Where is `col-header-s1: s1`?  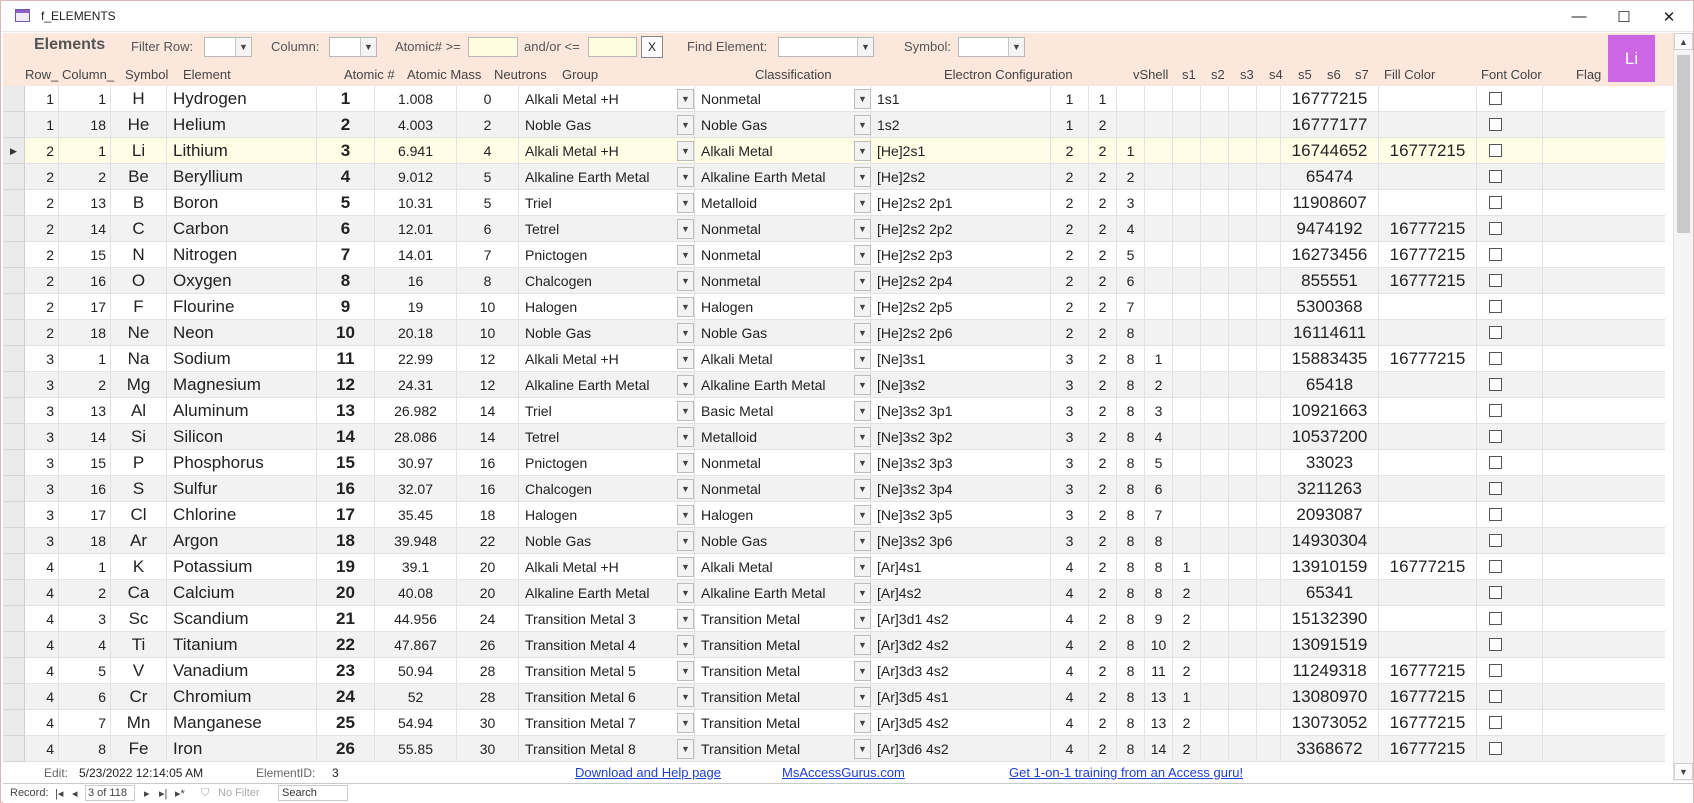 col-header-s1: s1 is located at coordinates (1189, 74).